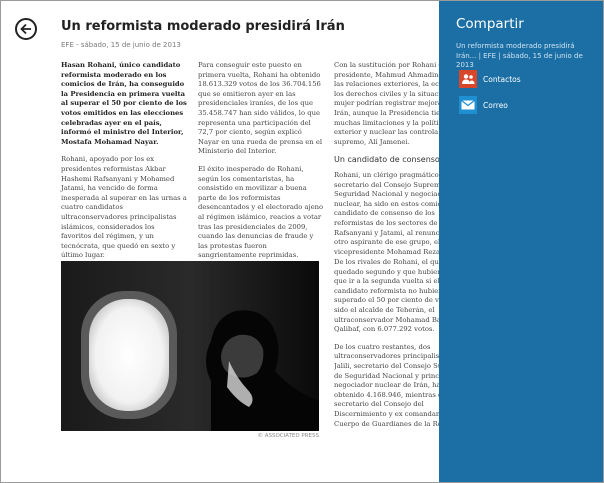  What do you see at coordinates (387, 385) in the screenshot?
I see `text-line: negociador nuclear de Irán, ha` at bounding box center [387, 385].